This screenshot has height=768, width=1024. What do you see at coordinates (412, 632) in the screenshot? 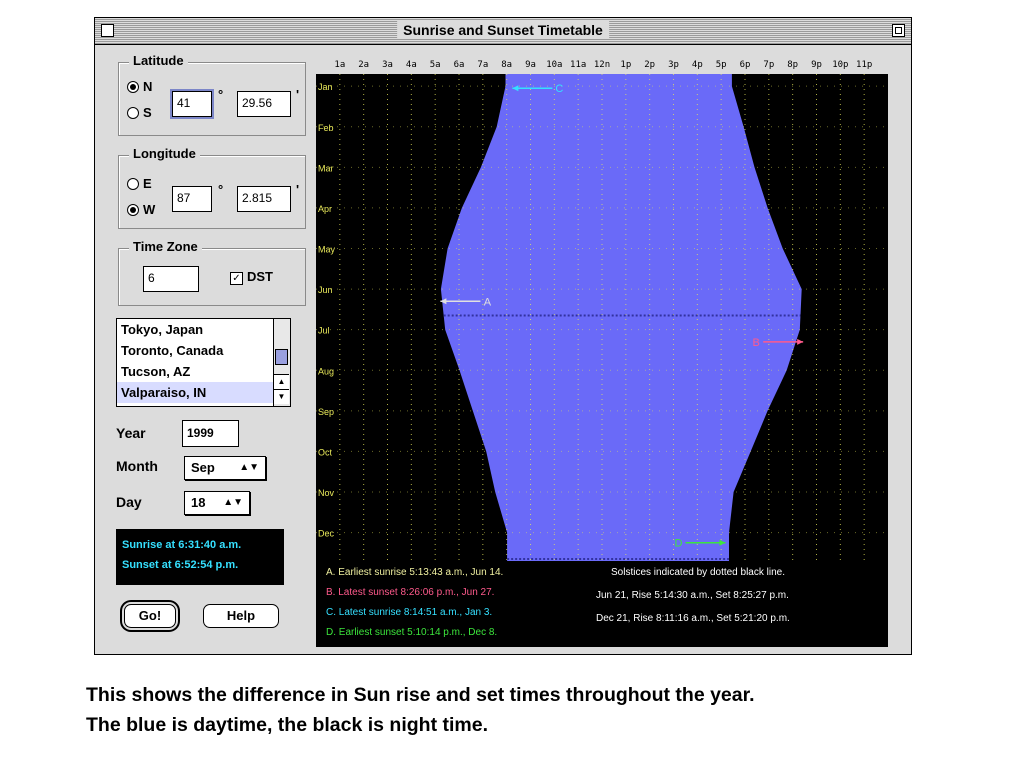
I see `legend-item-d: D. Earliest sunset 5:10:14 p.m., Dec 8.` at bounding box center [412, 632].